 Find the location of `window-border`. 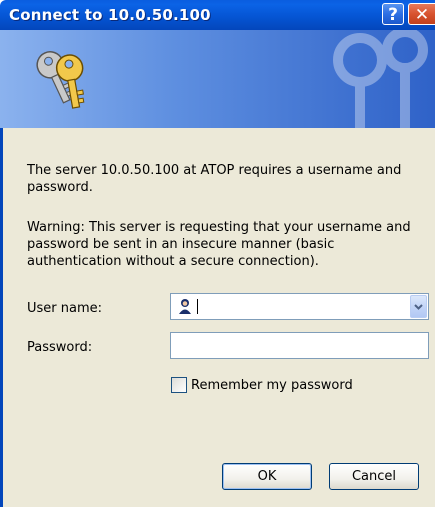

window-border is located at coordinates (1, 317).